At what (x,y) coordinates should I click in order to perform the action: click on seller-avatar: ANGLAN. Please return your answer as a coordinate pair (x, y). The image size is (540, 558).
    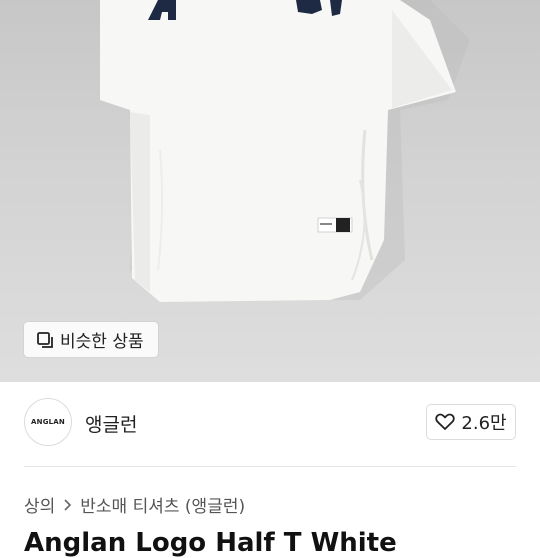
    Looking at the image, I should click on (48, 422).